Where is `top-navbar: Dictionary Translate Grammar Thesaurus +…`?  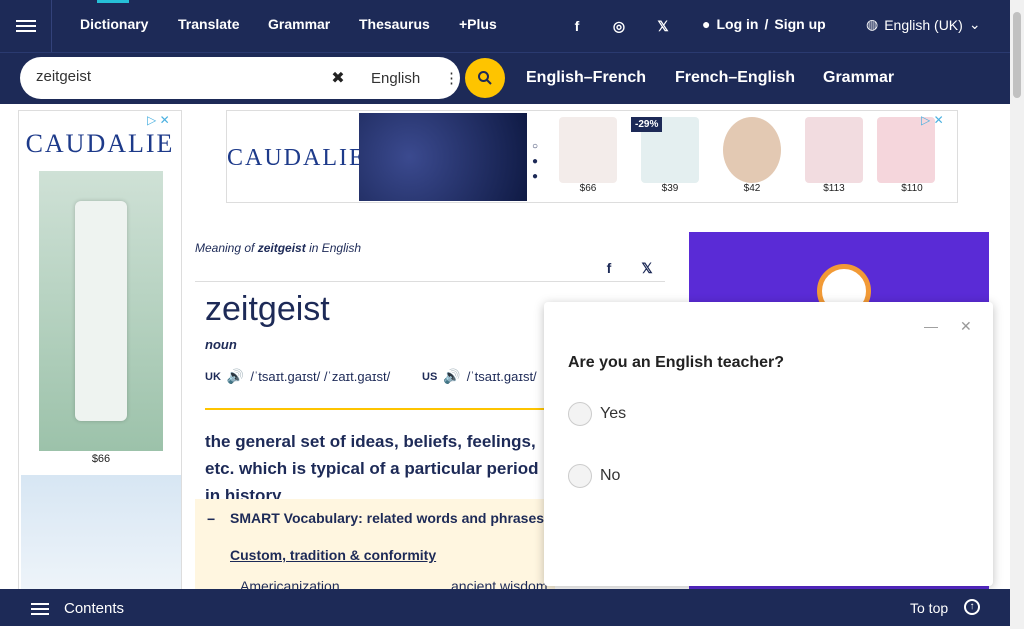
top-navbar: Dictionary Translate Grammar Thesaurus +… is located at coordinates (505, 26).